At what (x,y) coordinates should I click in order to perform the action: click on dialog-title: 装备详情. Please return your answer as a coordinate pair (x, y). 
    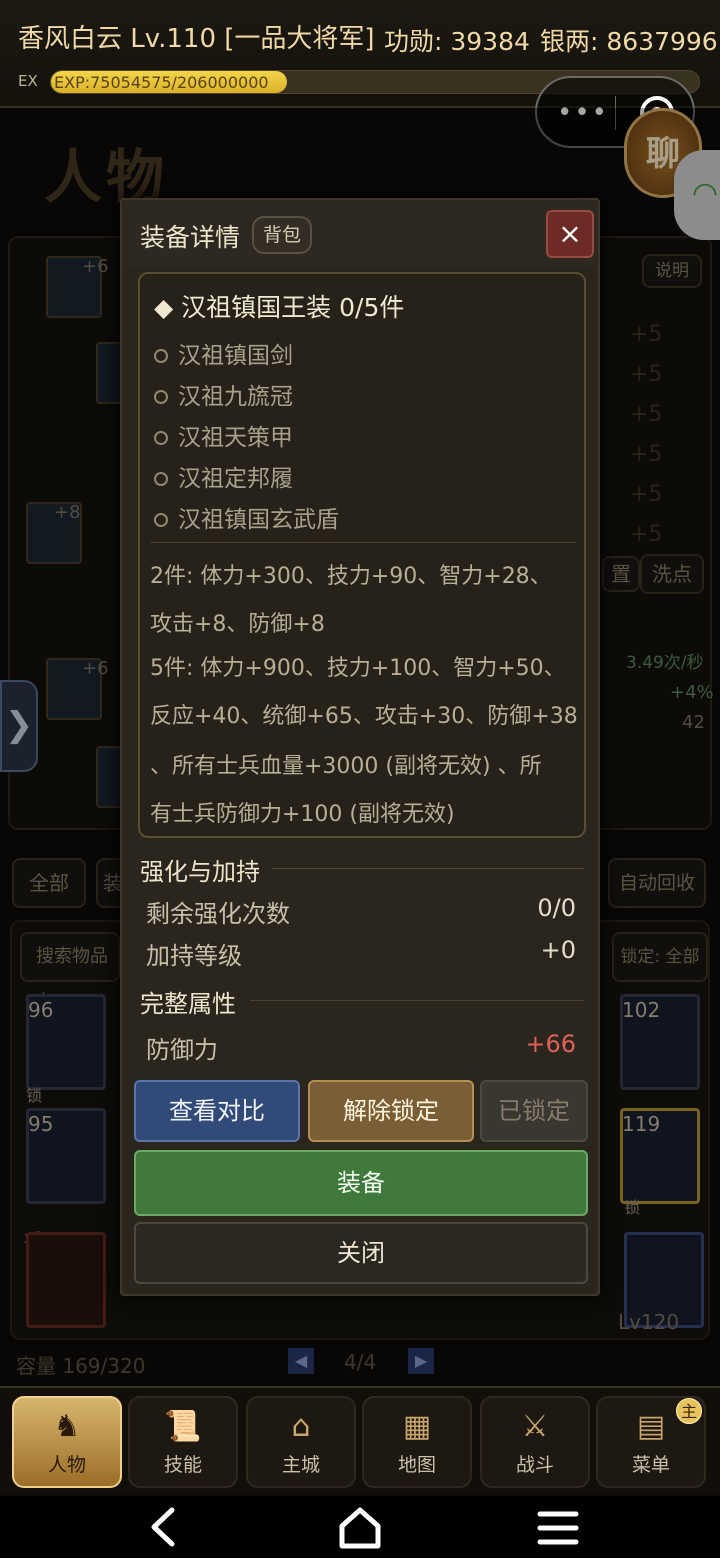
    Looking at the image, I should click on (190, 237).